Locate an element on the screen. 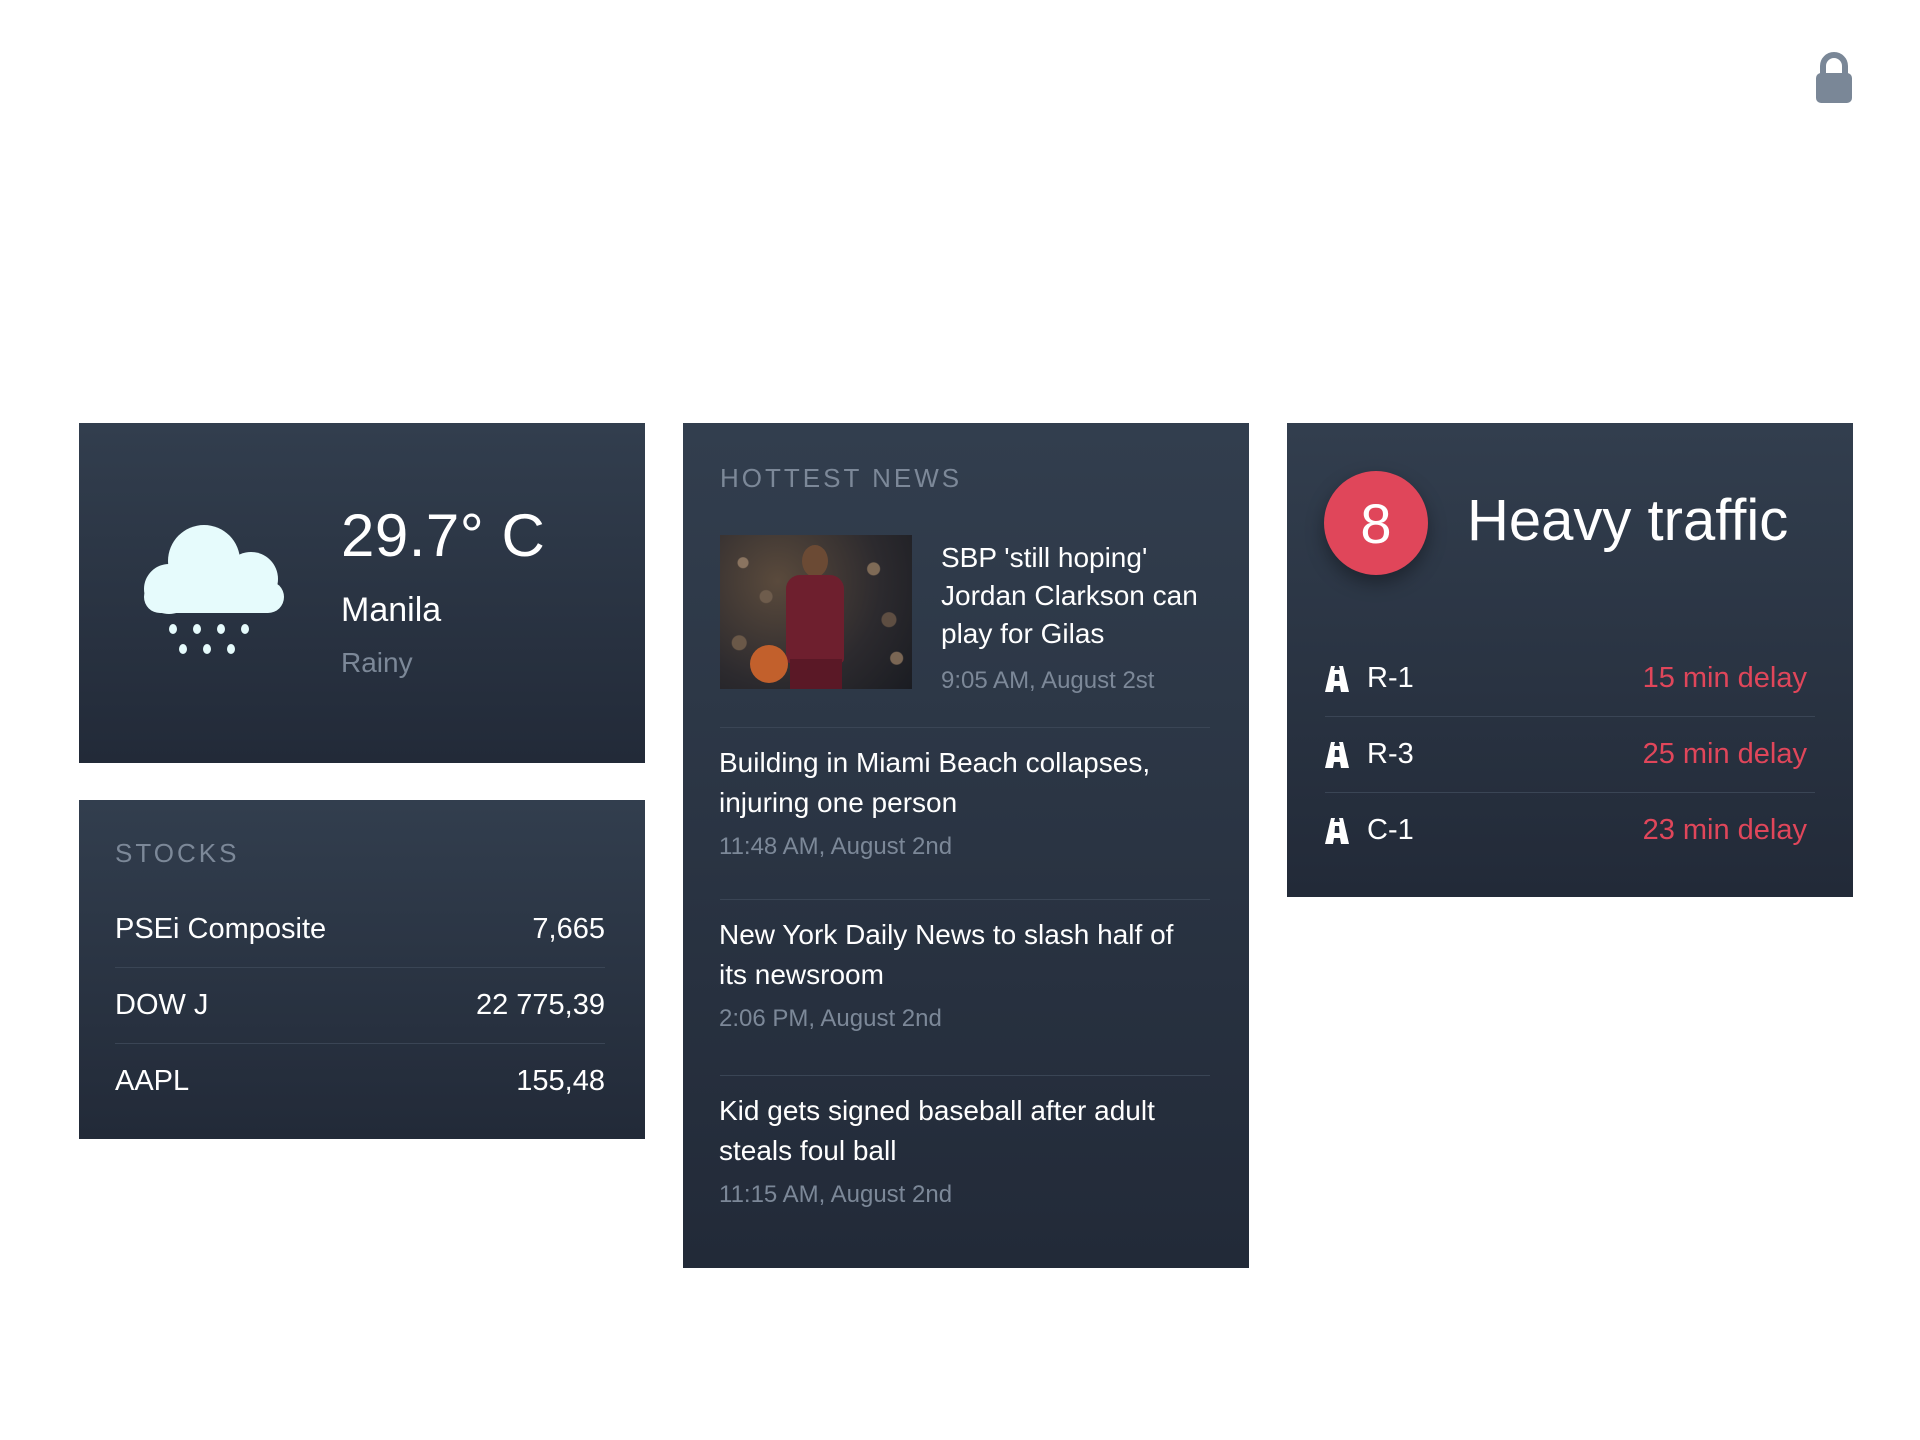  stock-row: DOW J 22 775,39 is located at coordinates (360, 1006).